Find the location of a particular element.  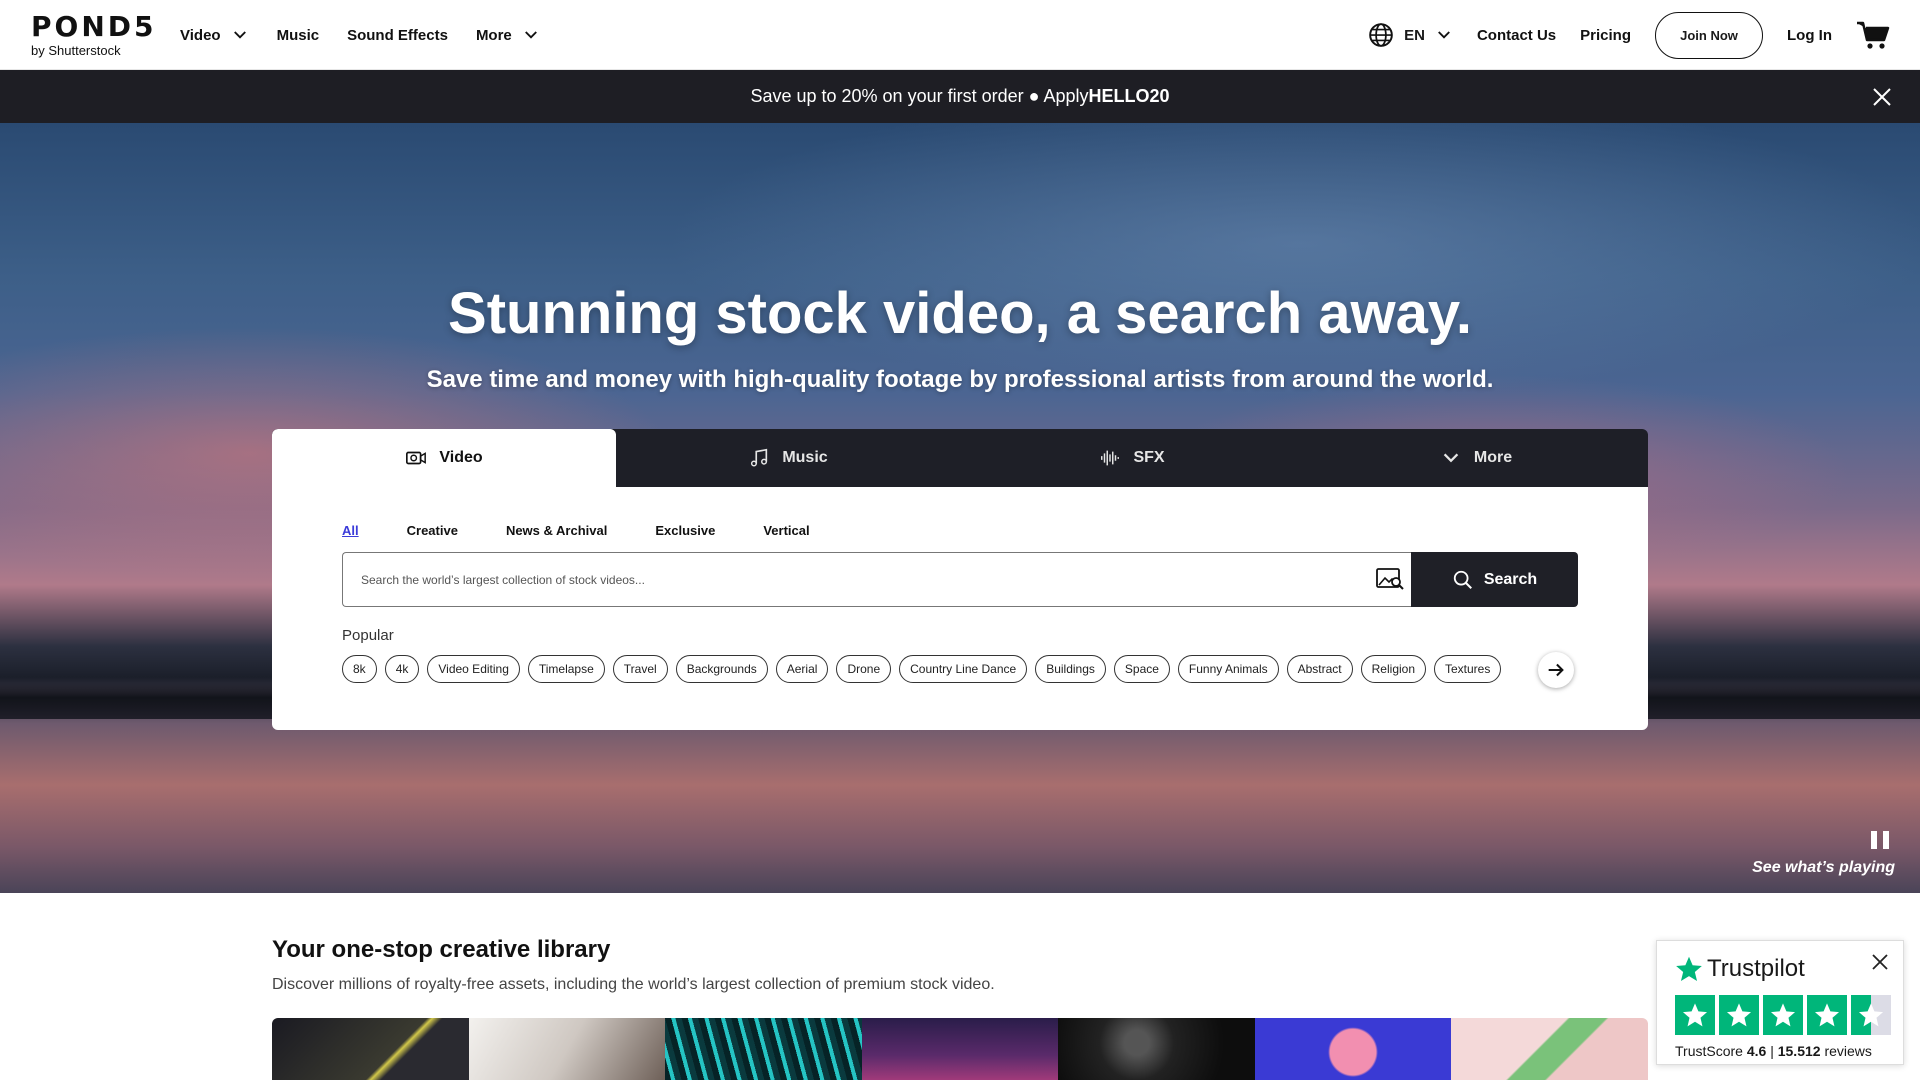

popular-tag: 4k is located at coordinates (402, 669).